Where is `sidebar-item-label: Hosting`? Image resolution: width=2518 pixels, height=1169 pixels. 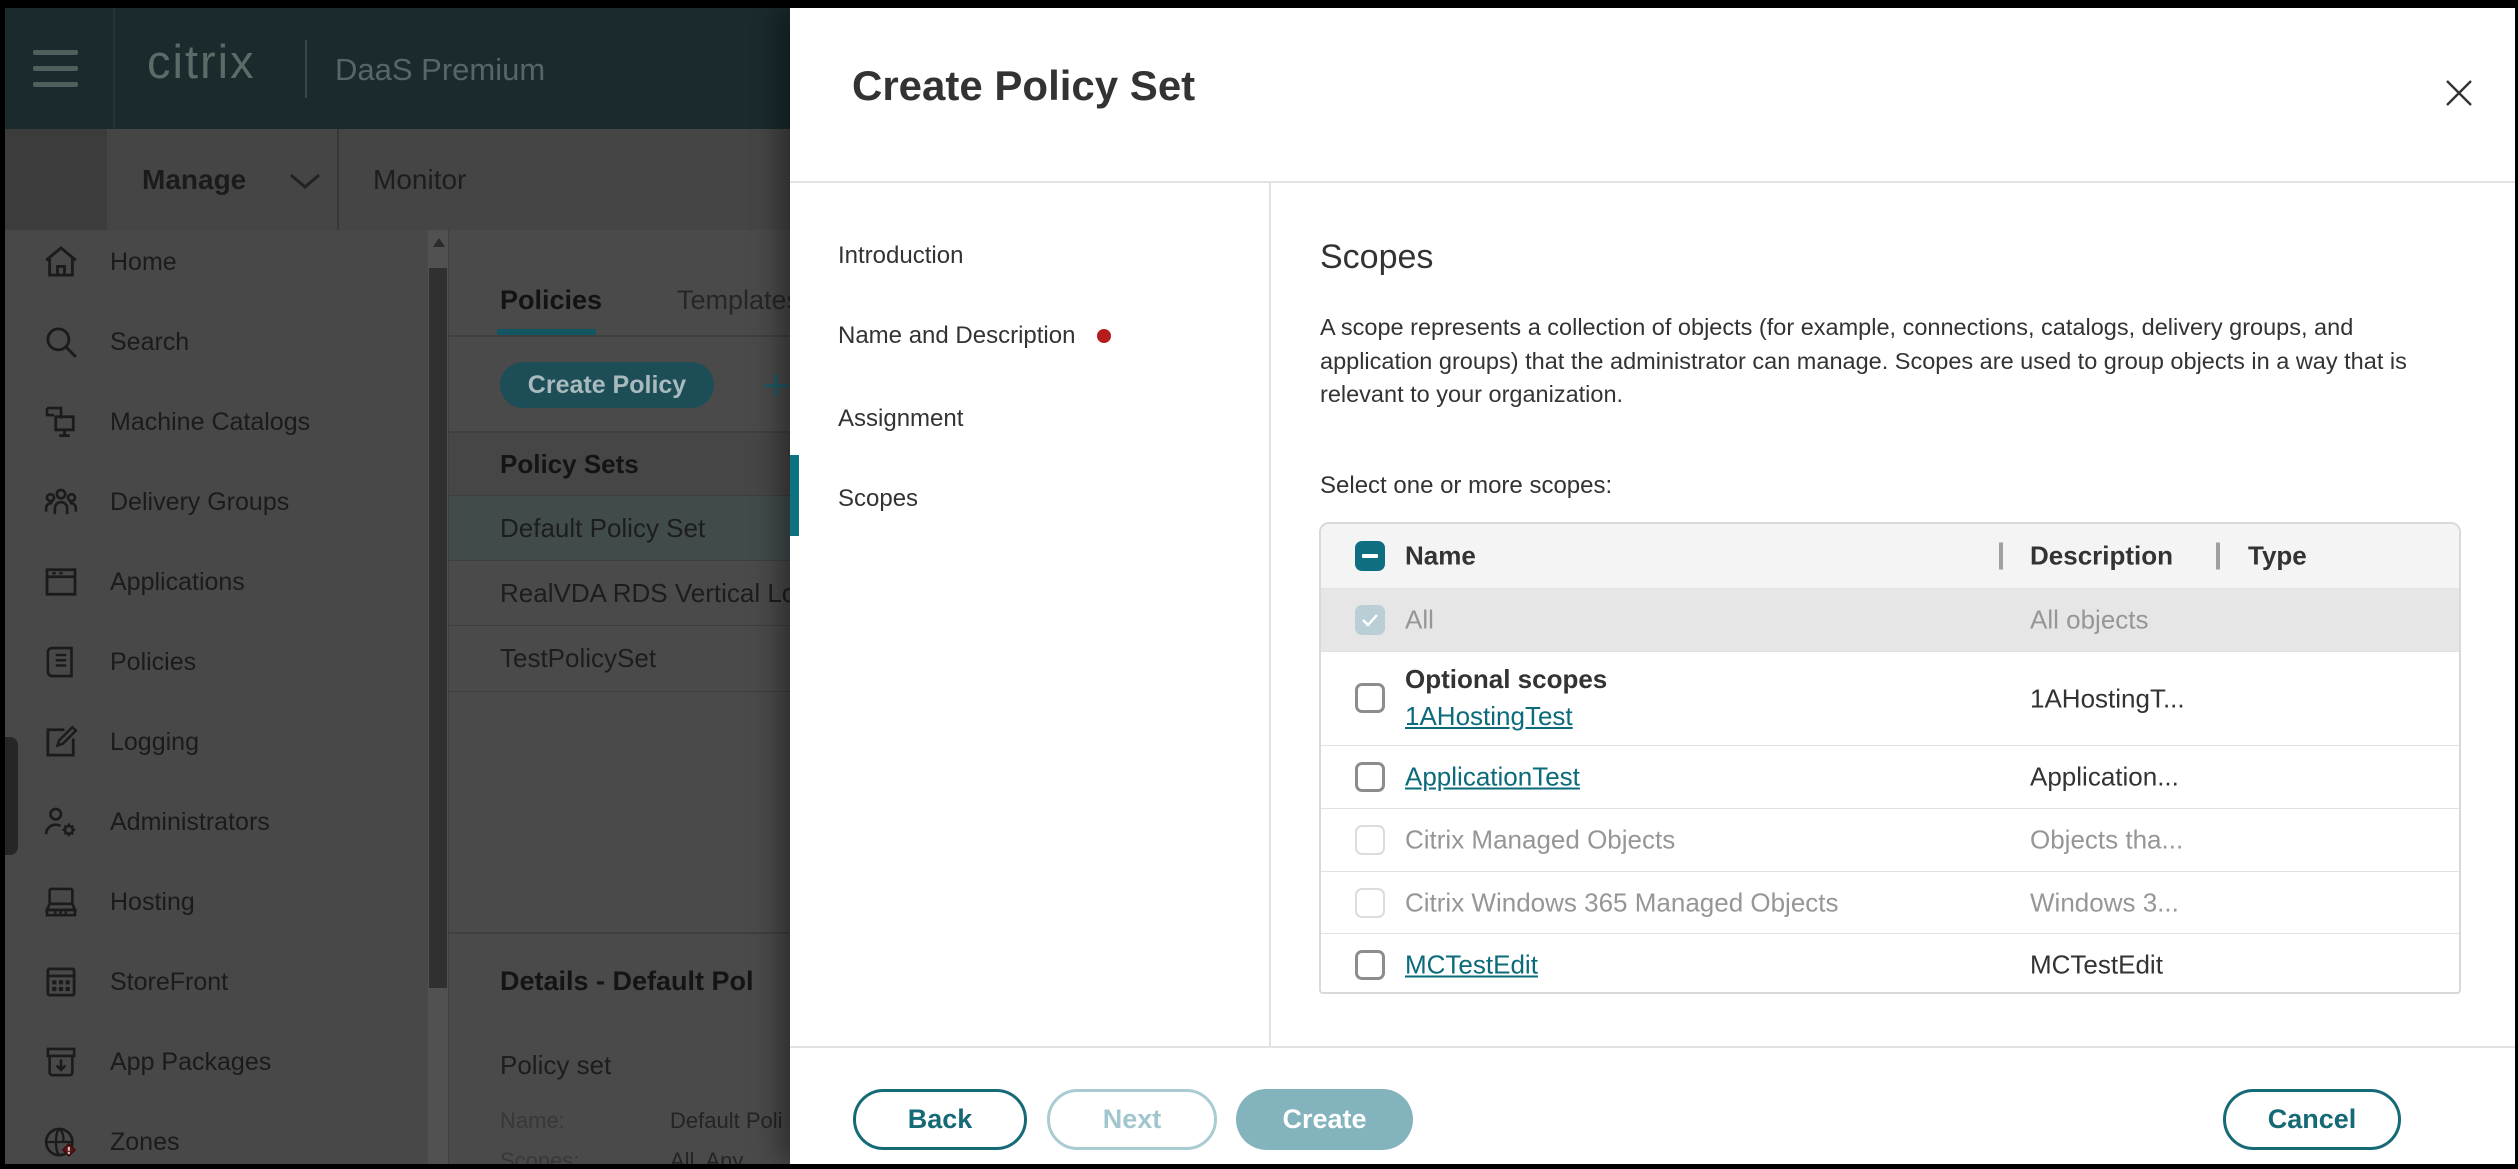
sidebar-item-label: Hosting is located at coordinates (152, 901).